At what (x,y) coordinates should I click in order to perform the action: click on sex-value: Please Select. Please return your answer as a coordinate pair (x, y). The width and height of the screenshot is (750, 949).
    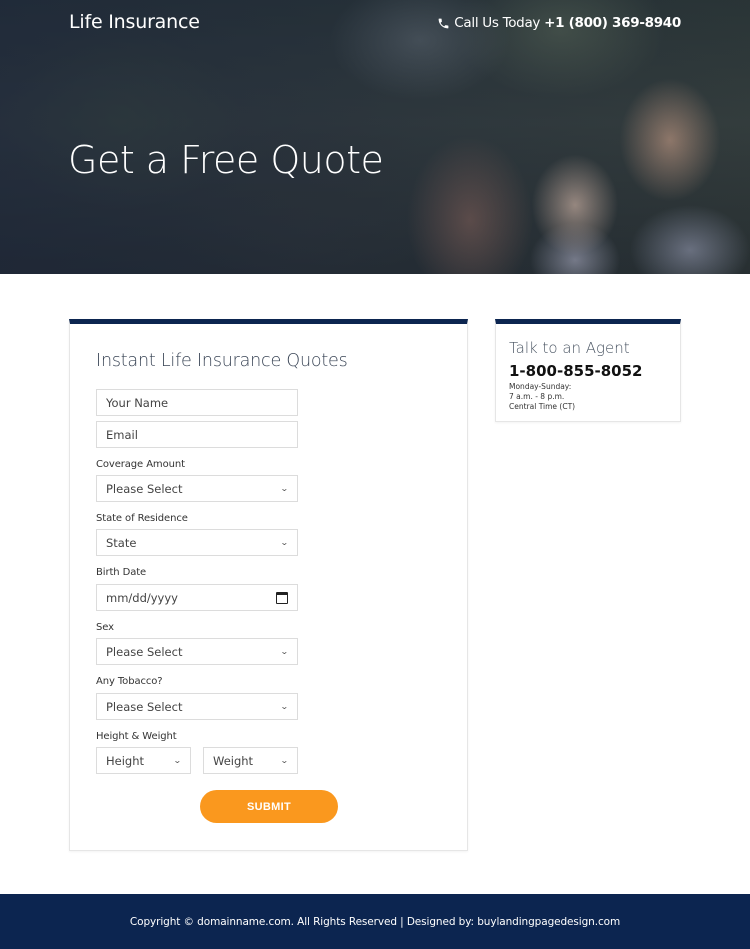
    Looking at the image, I should click on (144, 651).